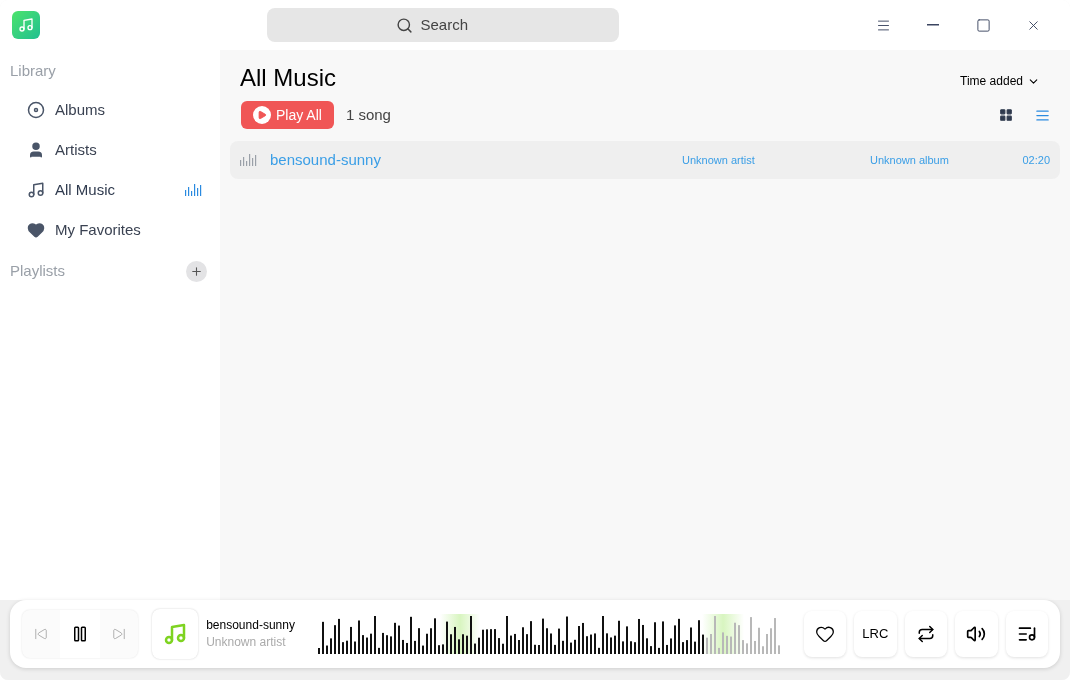 The height and width of the screenshot is (680, 1070). Describe the element at coordinates (910, 160) in the screenshot. I see `song-album: Unknown album` at that location.